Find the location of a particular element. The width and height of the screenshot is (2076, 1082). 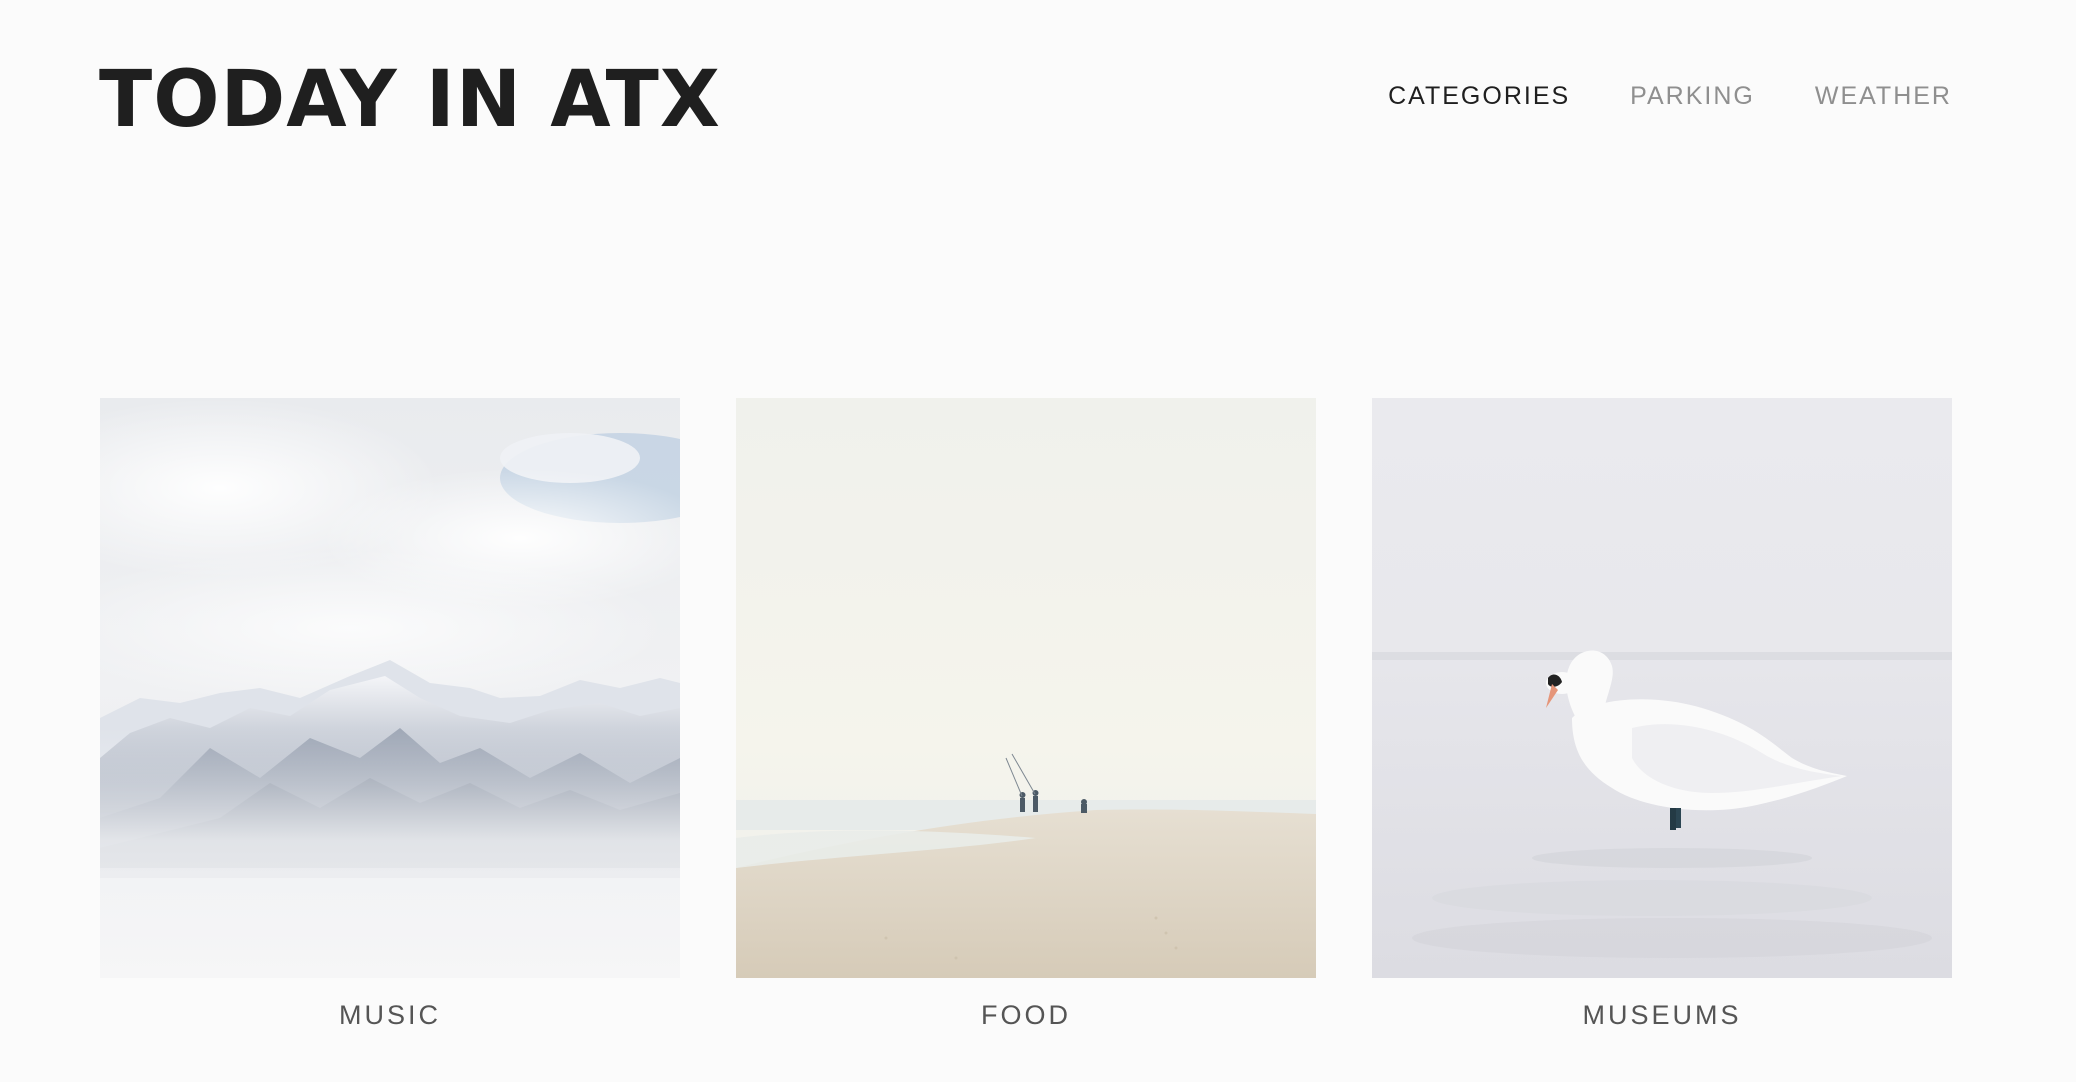

category-label-music: MUSIC is located at coordinates (390, 1015).